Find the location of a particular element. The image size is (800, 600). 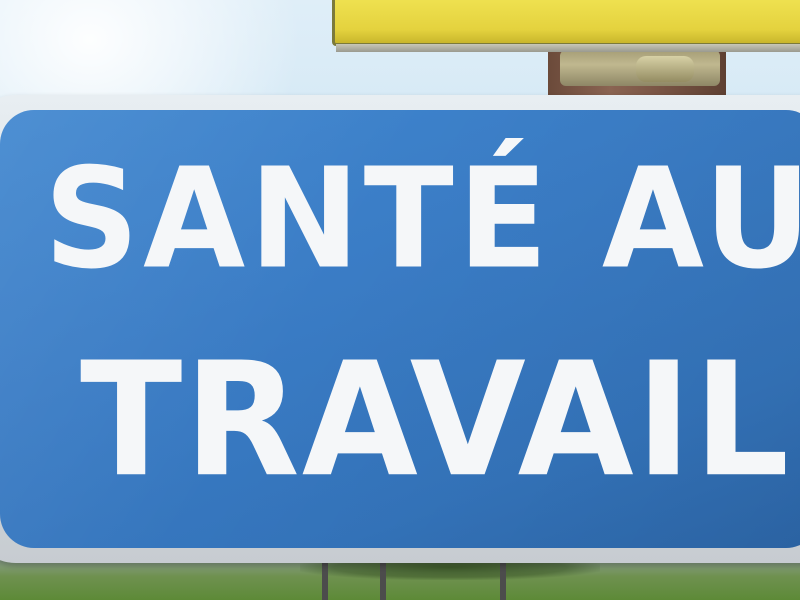

clamp-bolt is located at coordinates (665, 69).